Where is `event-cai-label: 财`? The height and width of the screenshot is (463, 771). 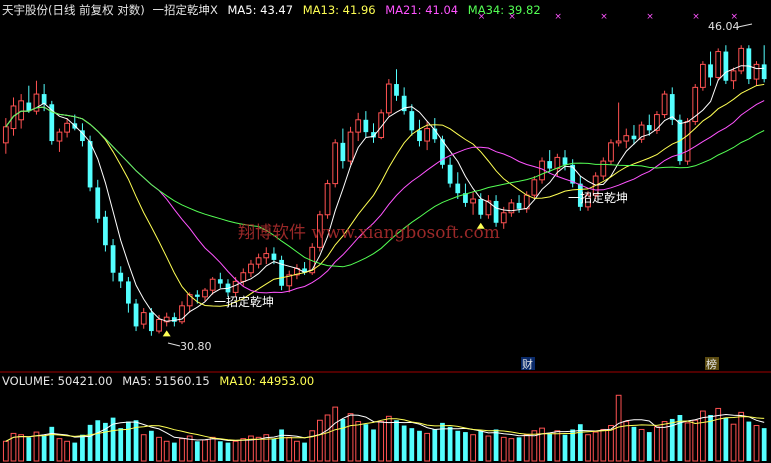 event-cai-label: 财 is located at coordinates (527, 364).